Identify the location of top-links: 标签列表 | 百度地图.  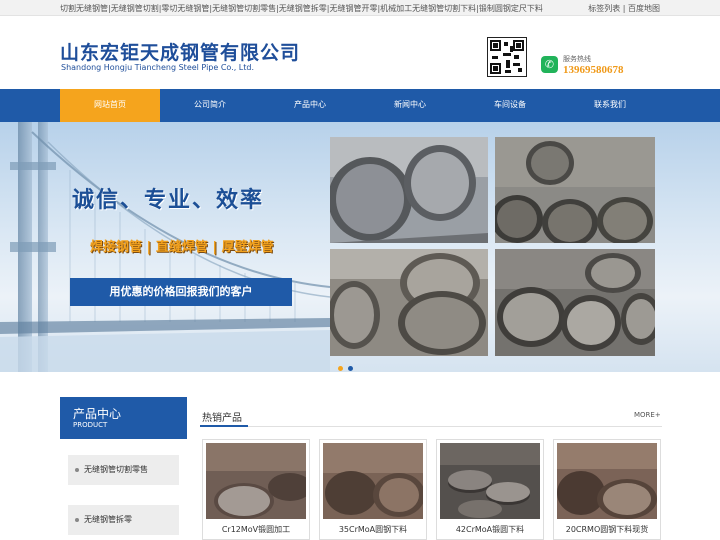
(624, 8).